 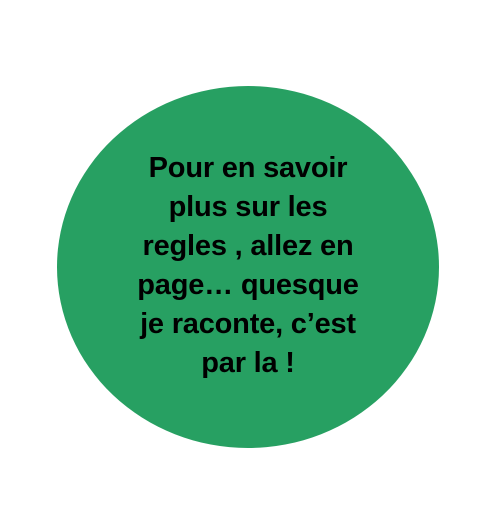 I want to click on badge-line-5: je raconte, c’est, so click(x=248, y=324).